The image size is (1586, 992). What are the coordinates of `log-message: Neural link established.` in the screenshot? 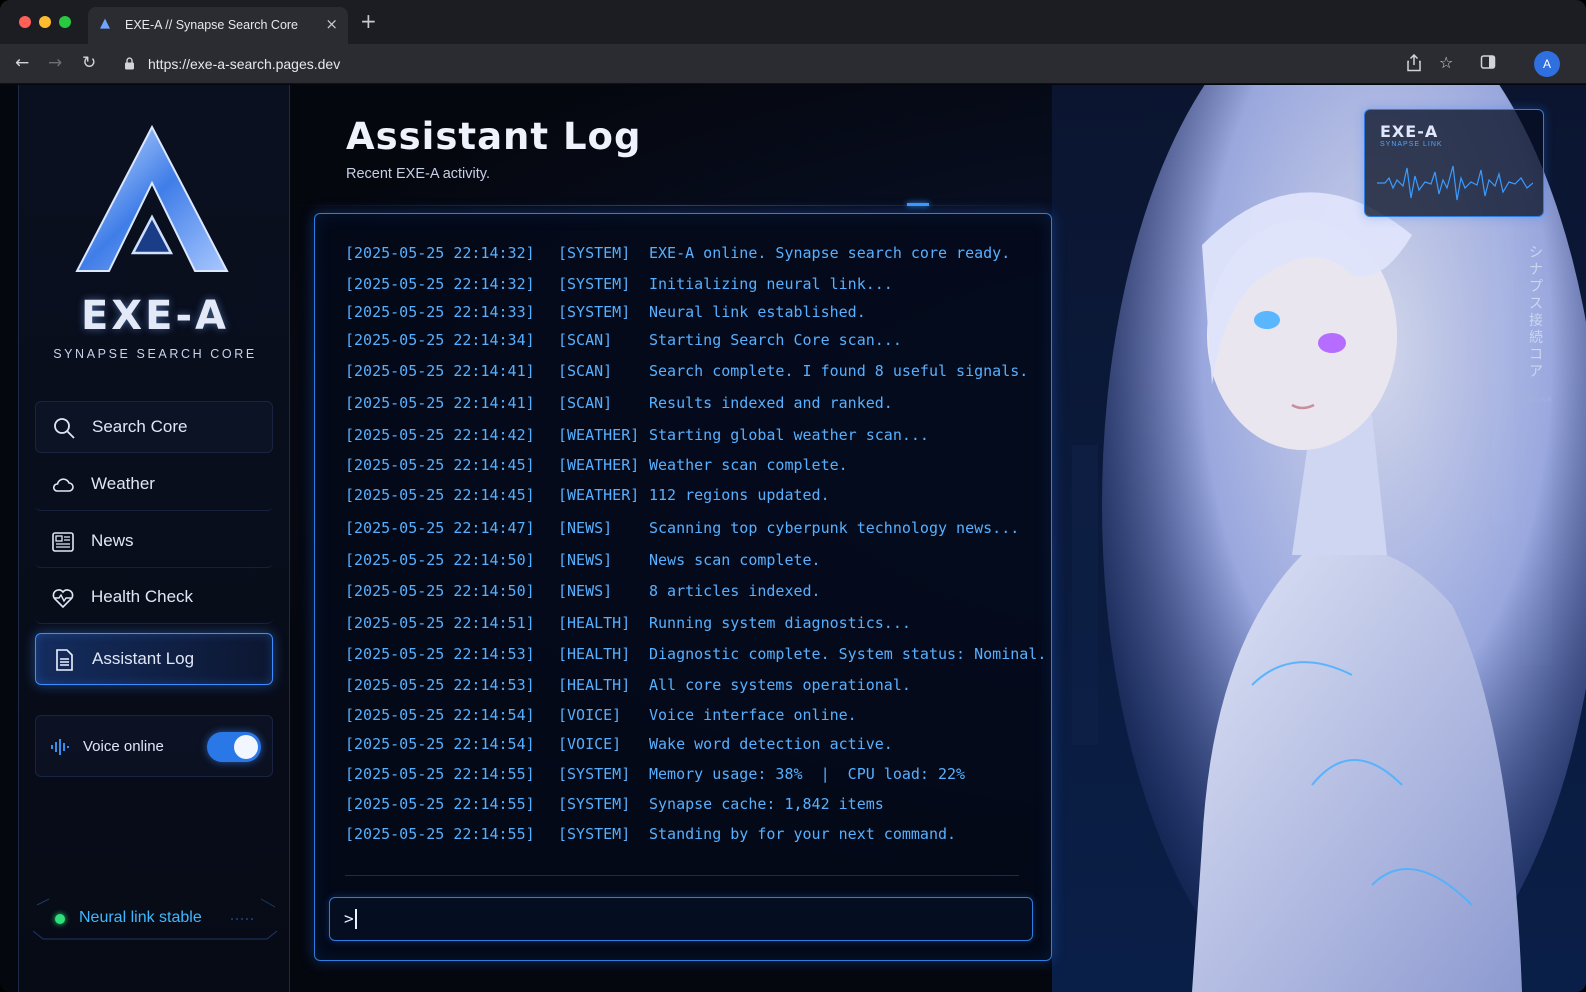 It's located at (757, 312).